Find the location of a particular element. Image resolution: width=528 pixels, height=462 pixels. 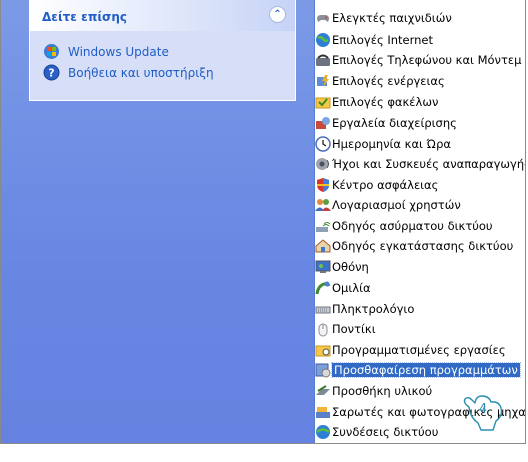

item-label: Λογαριασμοί χρηστών is located at coordinates (396, 205).